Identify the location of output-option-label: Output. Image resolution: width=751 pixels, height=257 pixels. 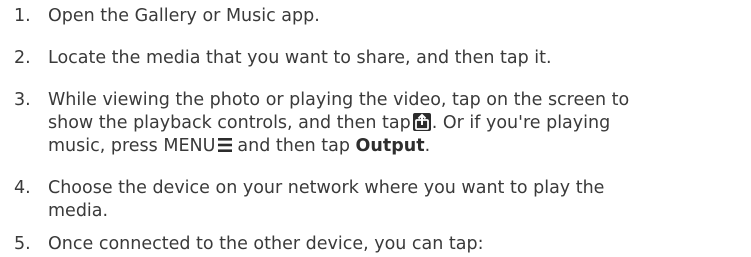
(390, 146).